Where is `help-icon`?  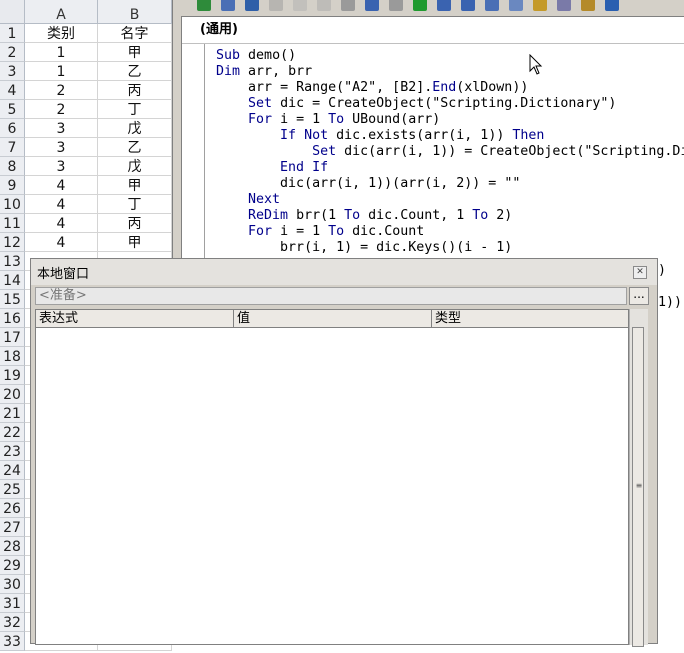 help-icon is located at coordinates (612, 5).